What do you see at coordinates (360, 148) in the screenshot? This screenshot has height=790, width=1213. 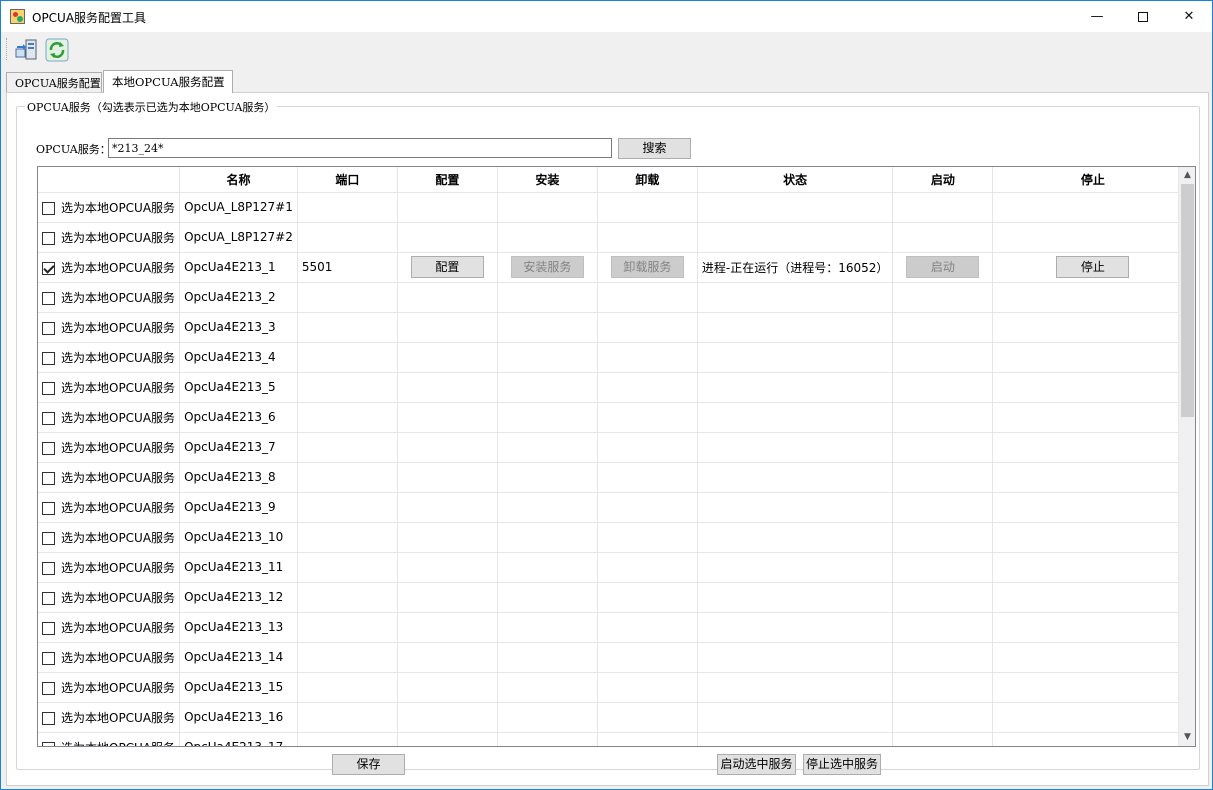 I see `search-input` at bounding box center [360, 148].